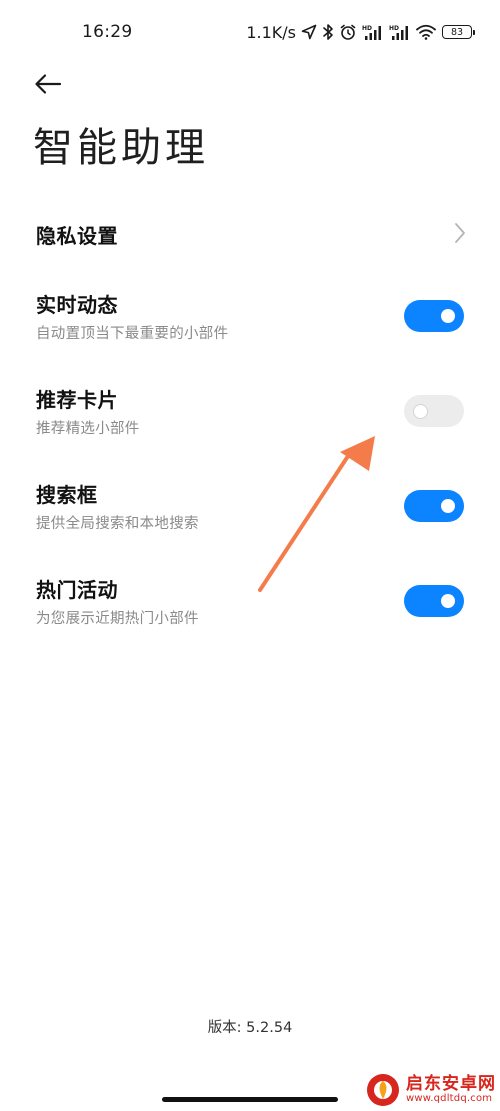 The width and height of the screenshot is (500, 1111). I want to click on battery-icon: 83, so click(458, 32).